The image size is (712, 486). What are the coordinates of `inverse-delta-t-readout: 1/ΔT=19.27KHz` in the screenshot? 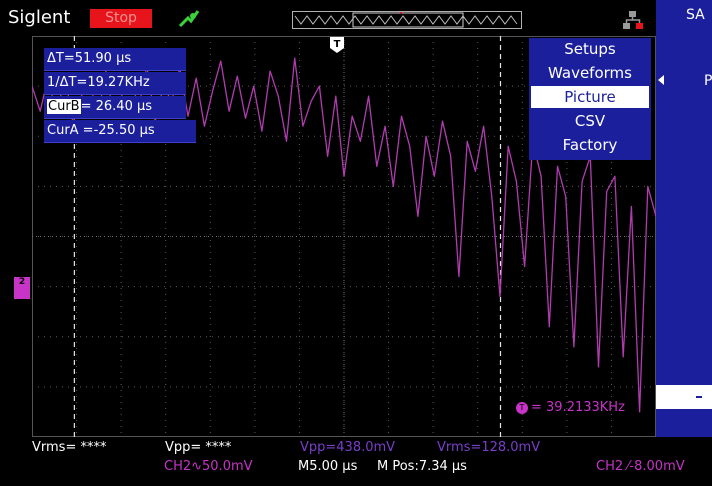 It's located at (115, 83).